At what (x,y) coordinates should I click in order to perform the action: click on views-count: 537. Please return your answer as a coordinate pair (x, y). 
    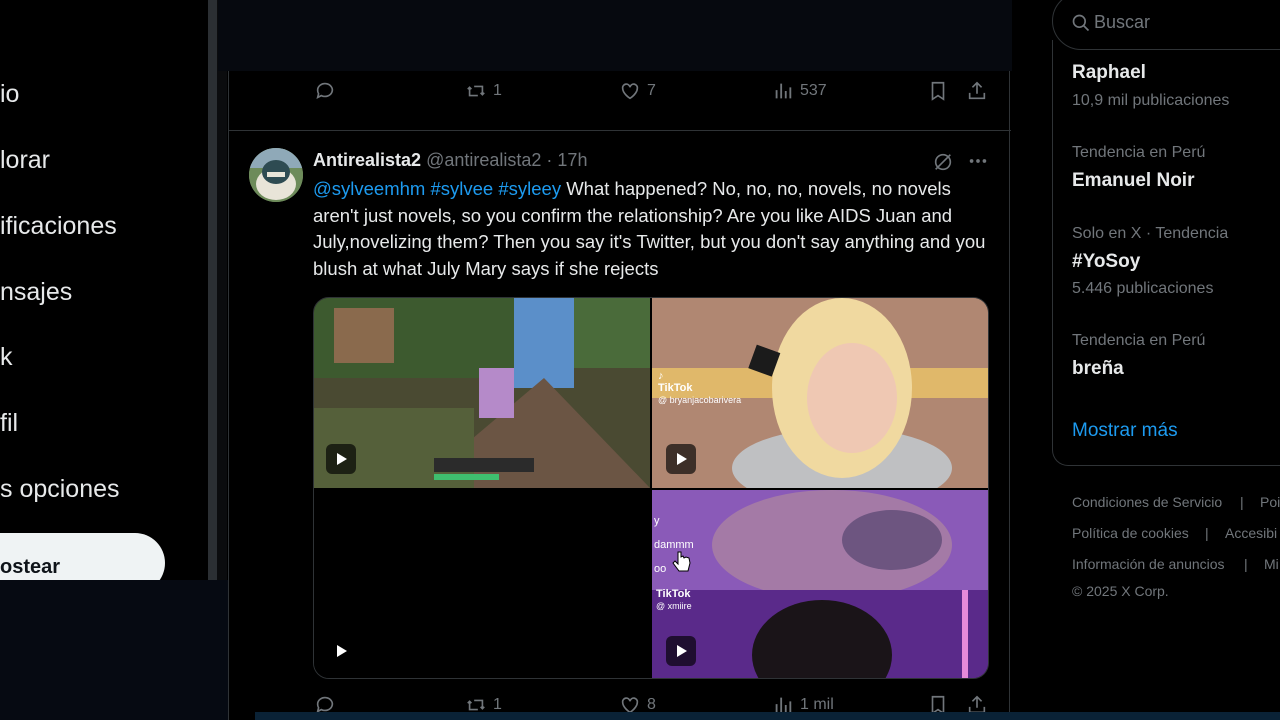
    Looking at the image, I should click on (813, 90).